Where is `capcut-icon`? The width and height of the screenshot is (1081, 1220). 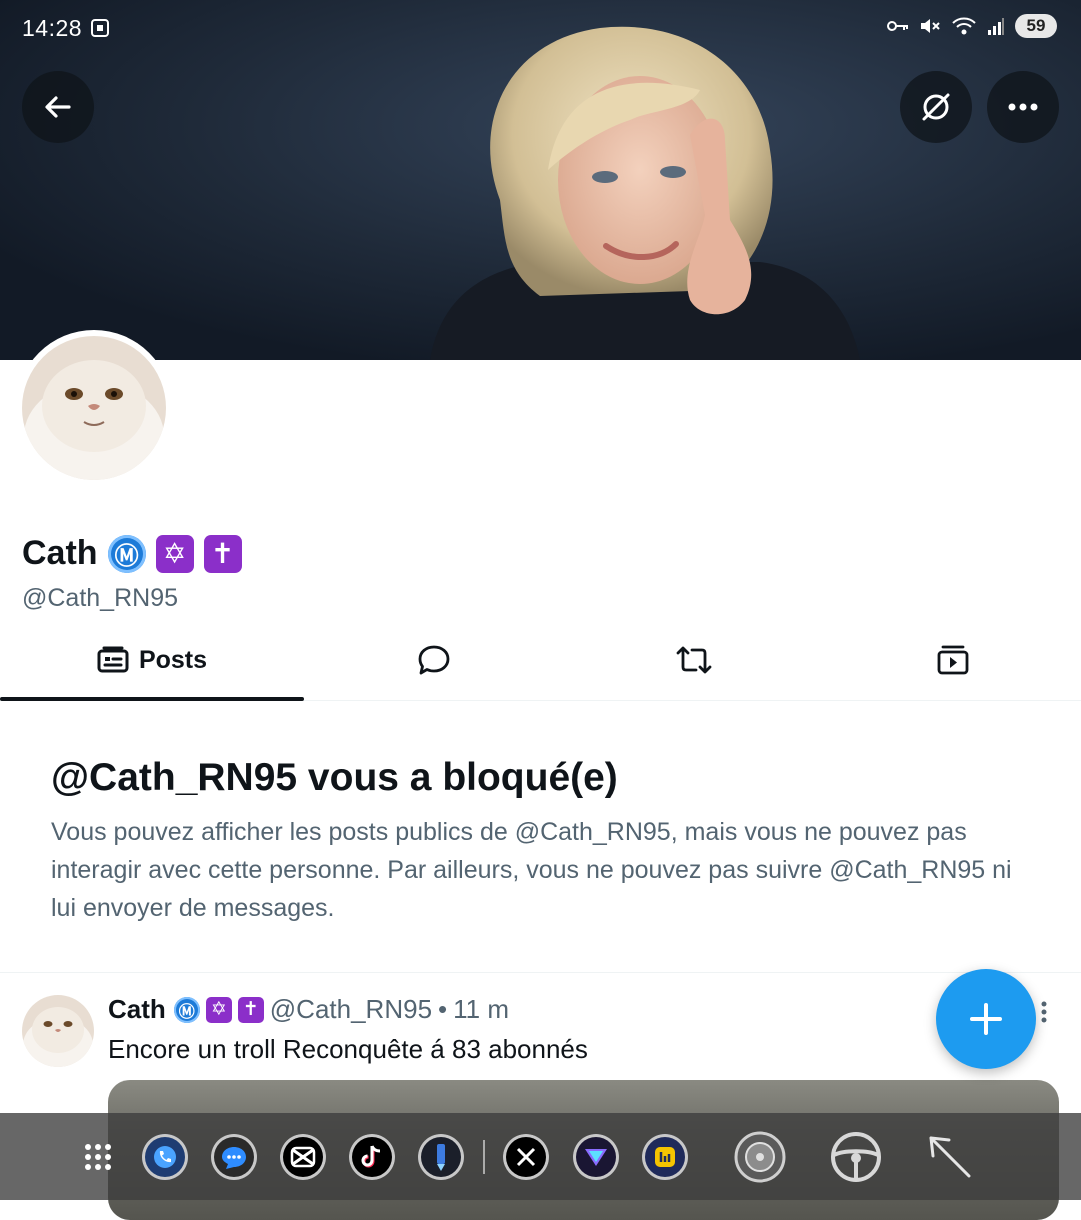
capcut-icon is located at coordinates (303, 1157).